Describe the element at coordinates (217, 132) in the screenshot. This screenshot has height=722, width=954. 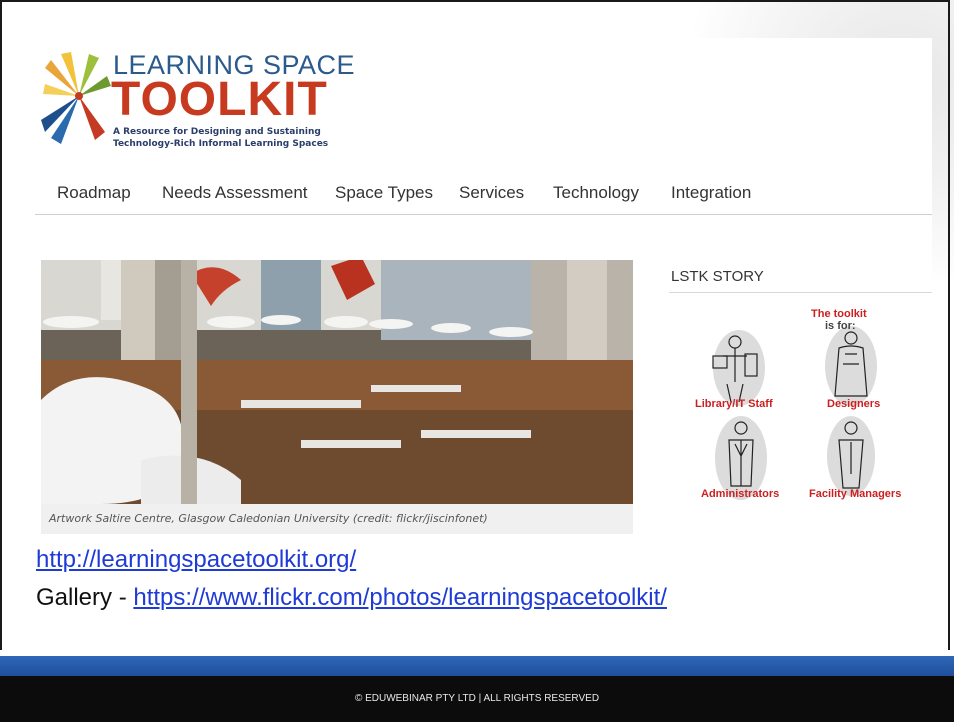
I see `logo-subtitle-line1: A Resource for Designing and Sustaining` at that location.